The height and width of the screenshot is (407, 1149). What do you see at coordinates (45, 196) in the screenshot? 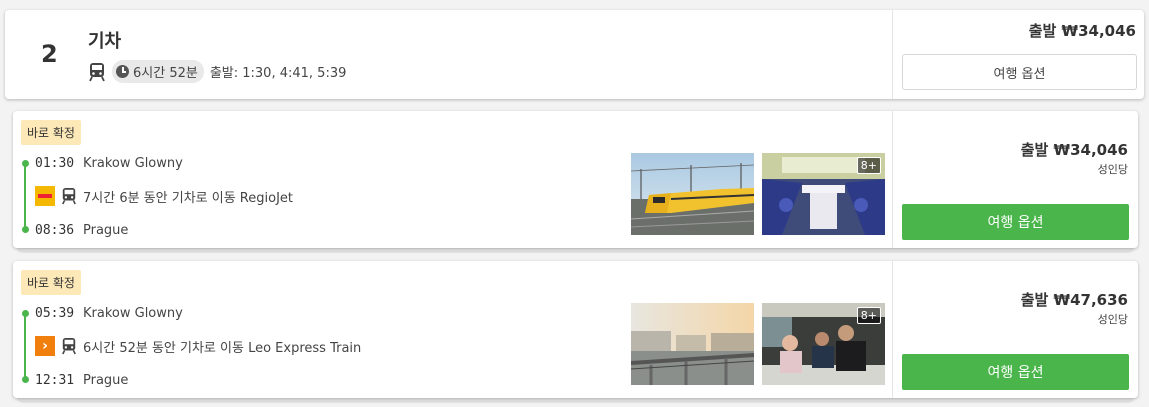
I see `regiojet-logo` at bounding box center [45, 196].